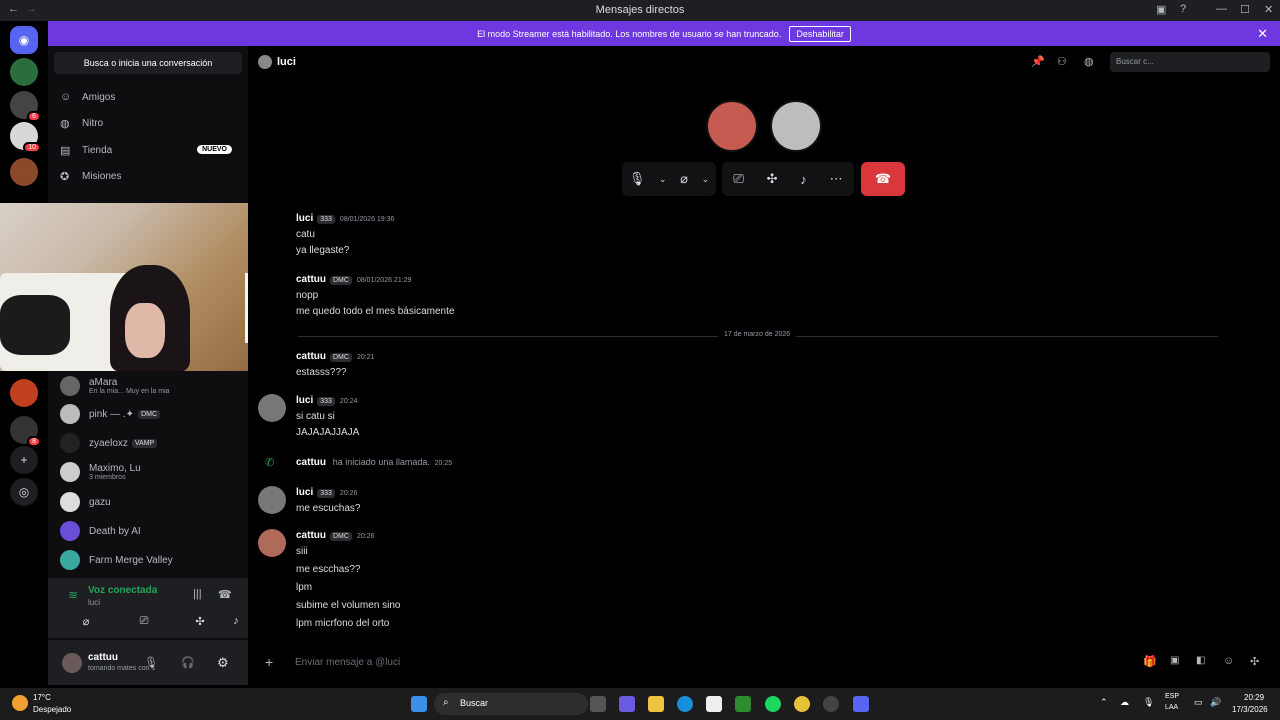 Image resolution: width=1280 pixels, height=720 pixels. Describe the element at coordinates (511, 704) in the screenshot. I see `taskbar-search: Buscar` at that location.